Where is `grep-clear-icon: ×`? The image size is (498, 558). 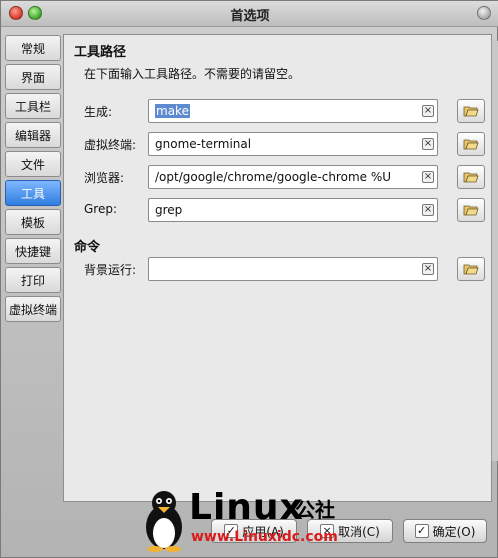 grep-clear-icon: × is located at coordinates (428, 210).